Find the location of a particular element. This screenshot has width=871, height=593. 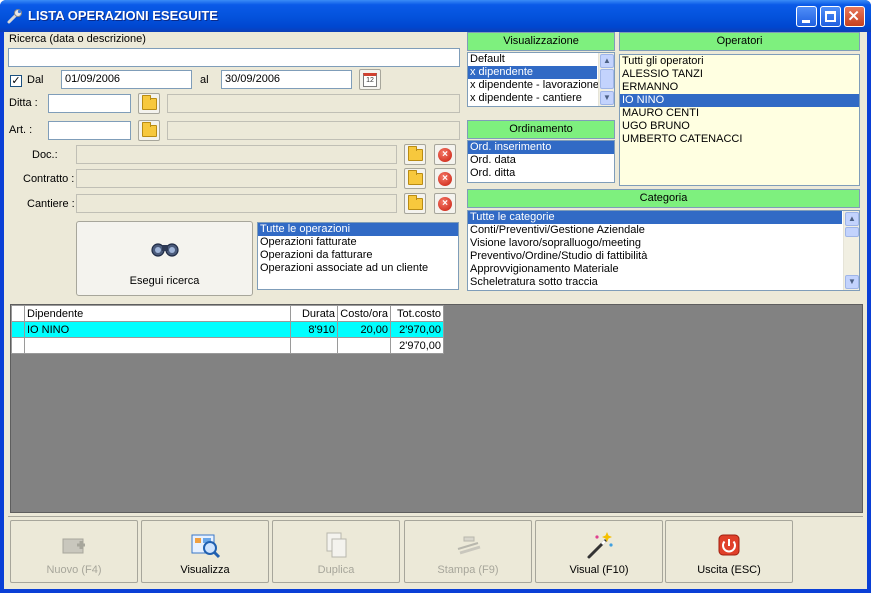

table-header-row: Dipendente Durata Costo/ora Tot.costo is located at coordinates (227, 313).